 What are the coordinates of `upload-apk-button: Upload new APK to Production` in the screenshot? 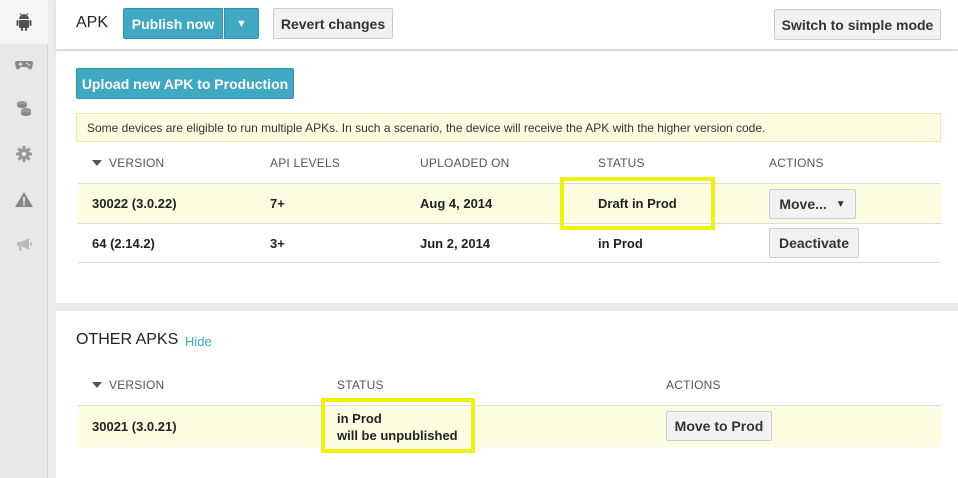 It's located at (185, 83).